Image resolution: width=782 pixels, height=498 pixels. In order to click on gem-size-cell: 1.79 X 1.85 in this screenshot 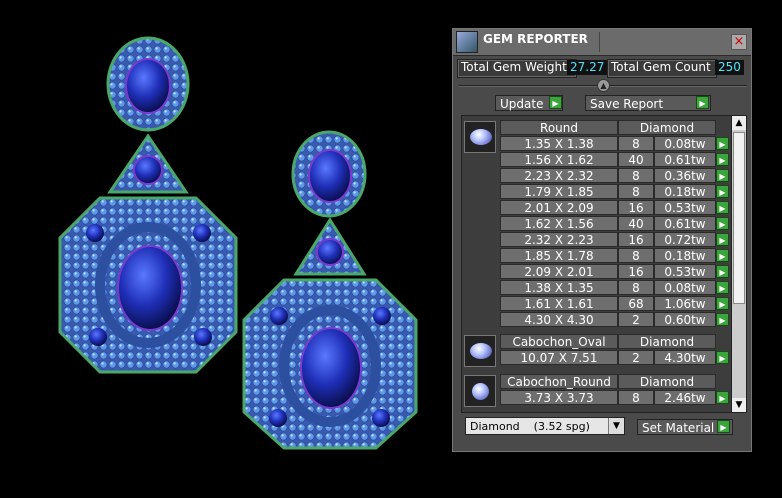, I will do `click(559, 191)`.